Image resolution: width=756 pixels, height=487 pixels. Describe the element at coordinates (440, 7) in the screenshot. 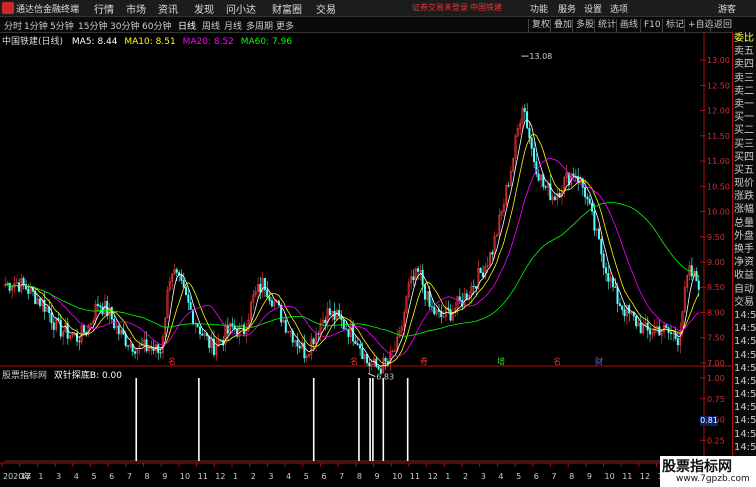

I see `trade-login-notice: 证券交易未登录` at that location.